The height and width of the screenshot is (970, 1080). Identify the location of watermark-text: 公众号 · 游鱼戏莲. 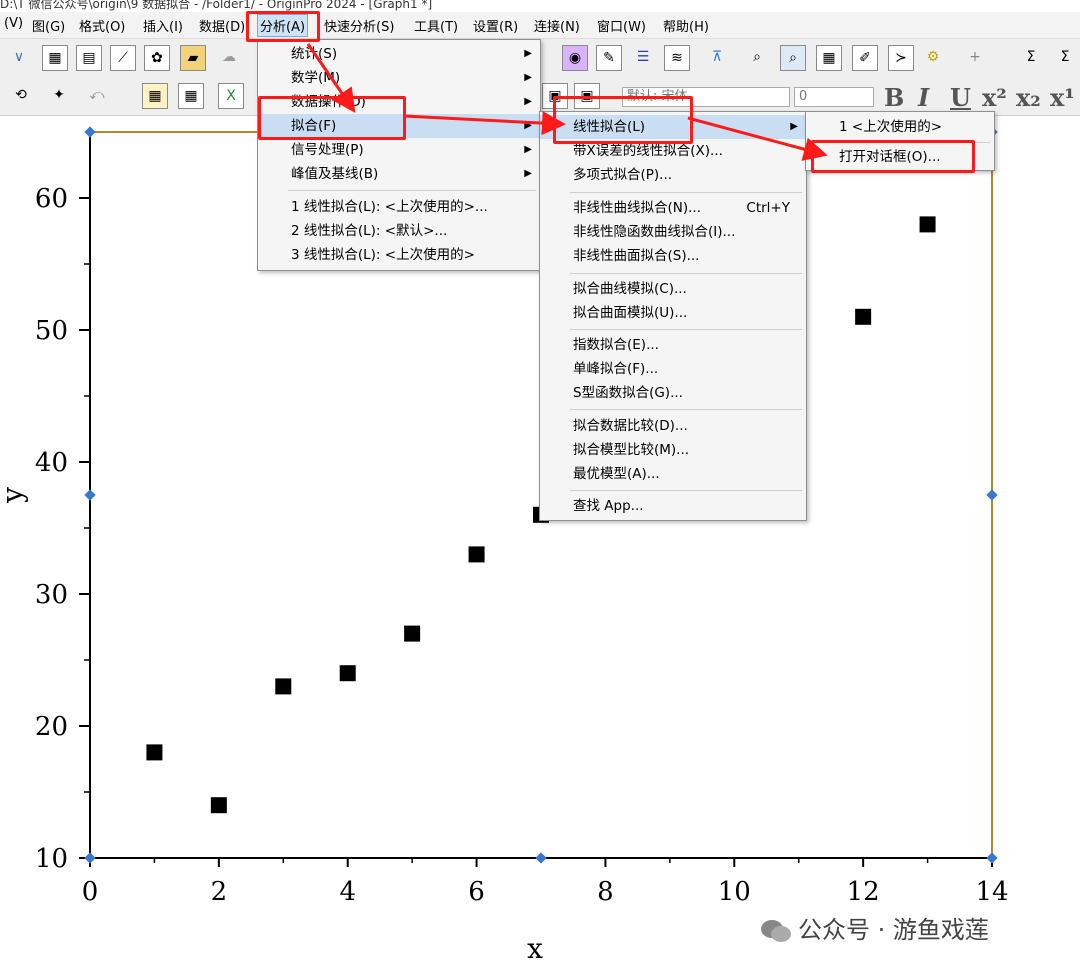
(893, 930).